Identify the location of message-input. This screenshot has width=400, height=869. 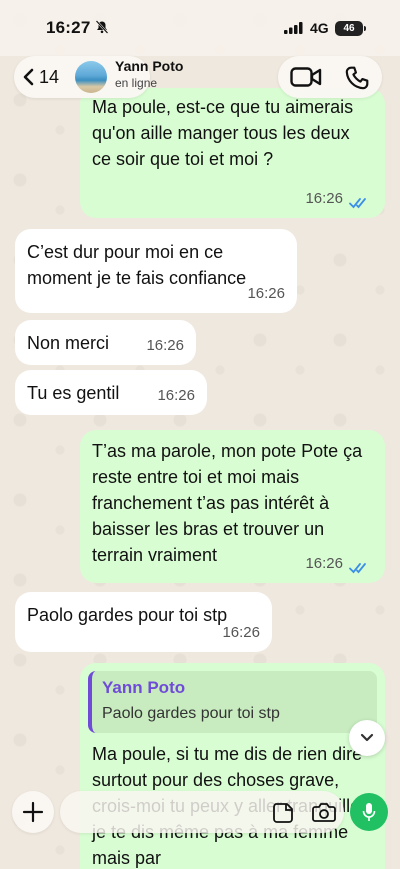
(202, 812).